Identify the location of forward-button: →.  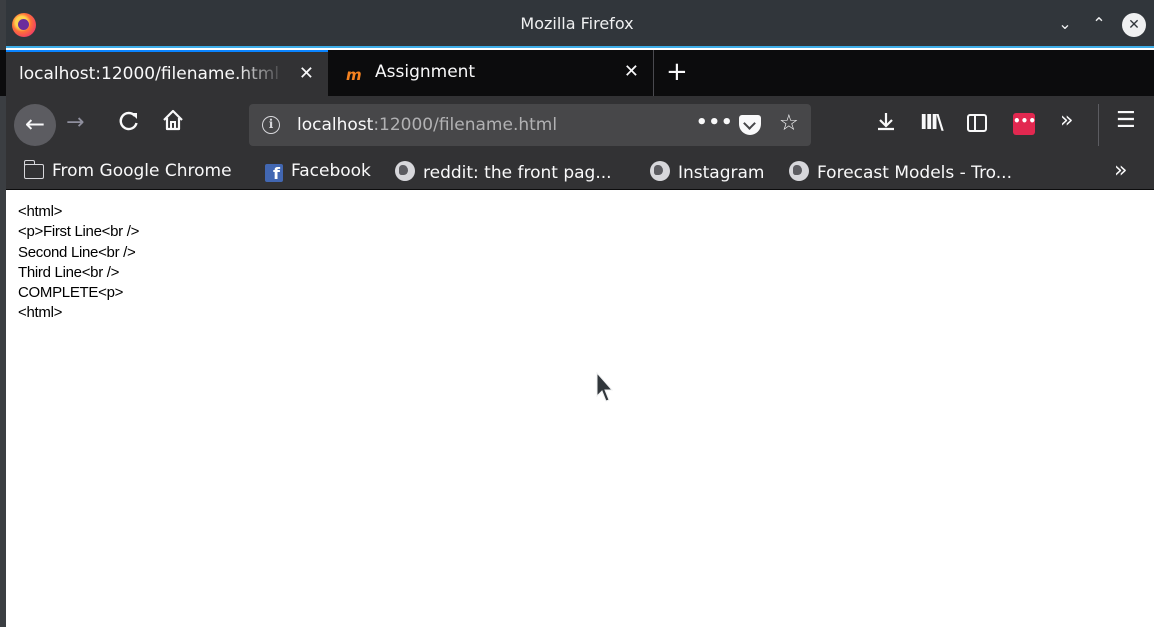
(75, 122).